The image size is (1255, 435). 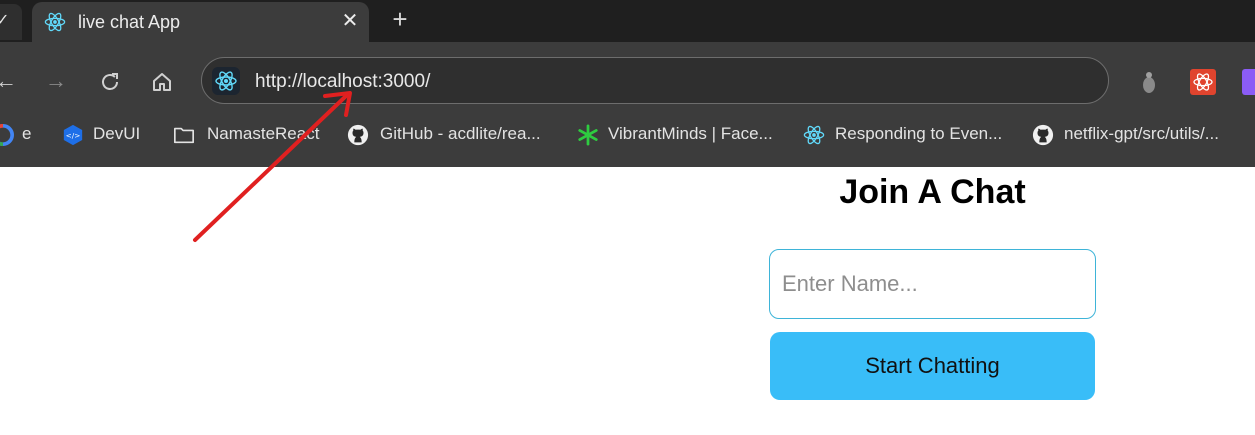 I want to click on asterisk-icon, so click(x=588, y=135).